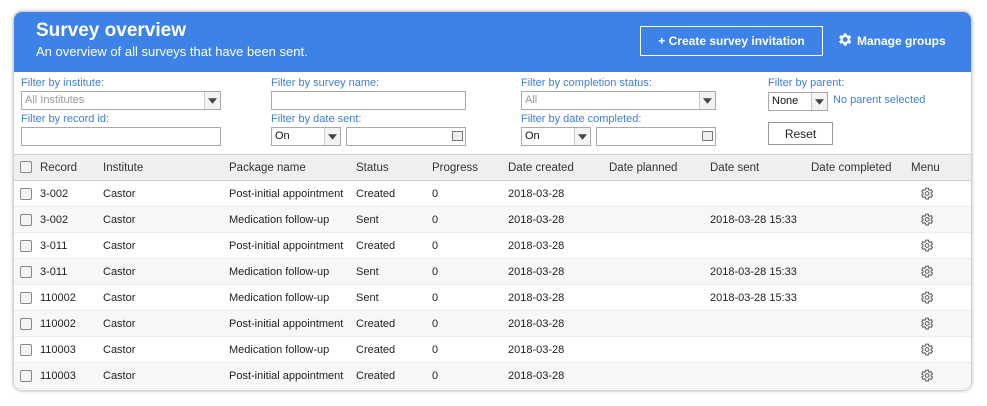 This screenshot has height=406, width=987. I want to click on create-survey-invitation-button: + Create survey invitation, so click(731, 41).